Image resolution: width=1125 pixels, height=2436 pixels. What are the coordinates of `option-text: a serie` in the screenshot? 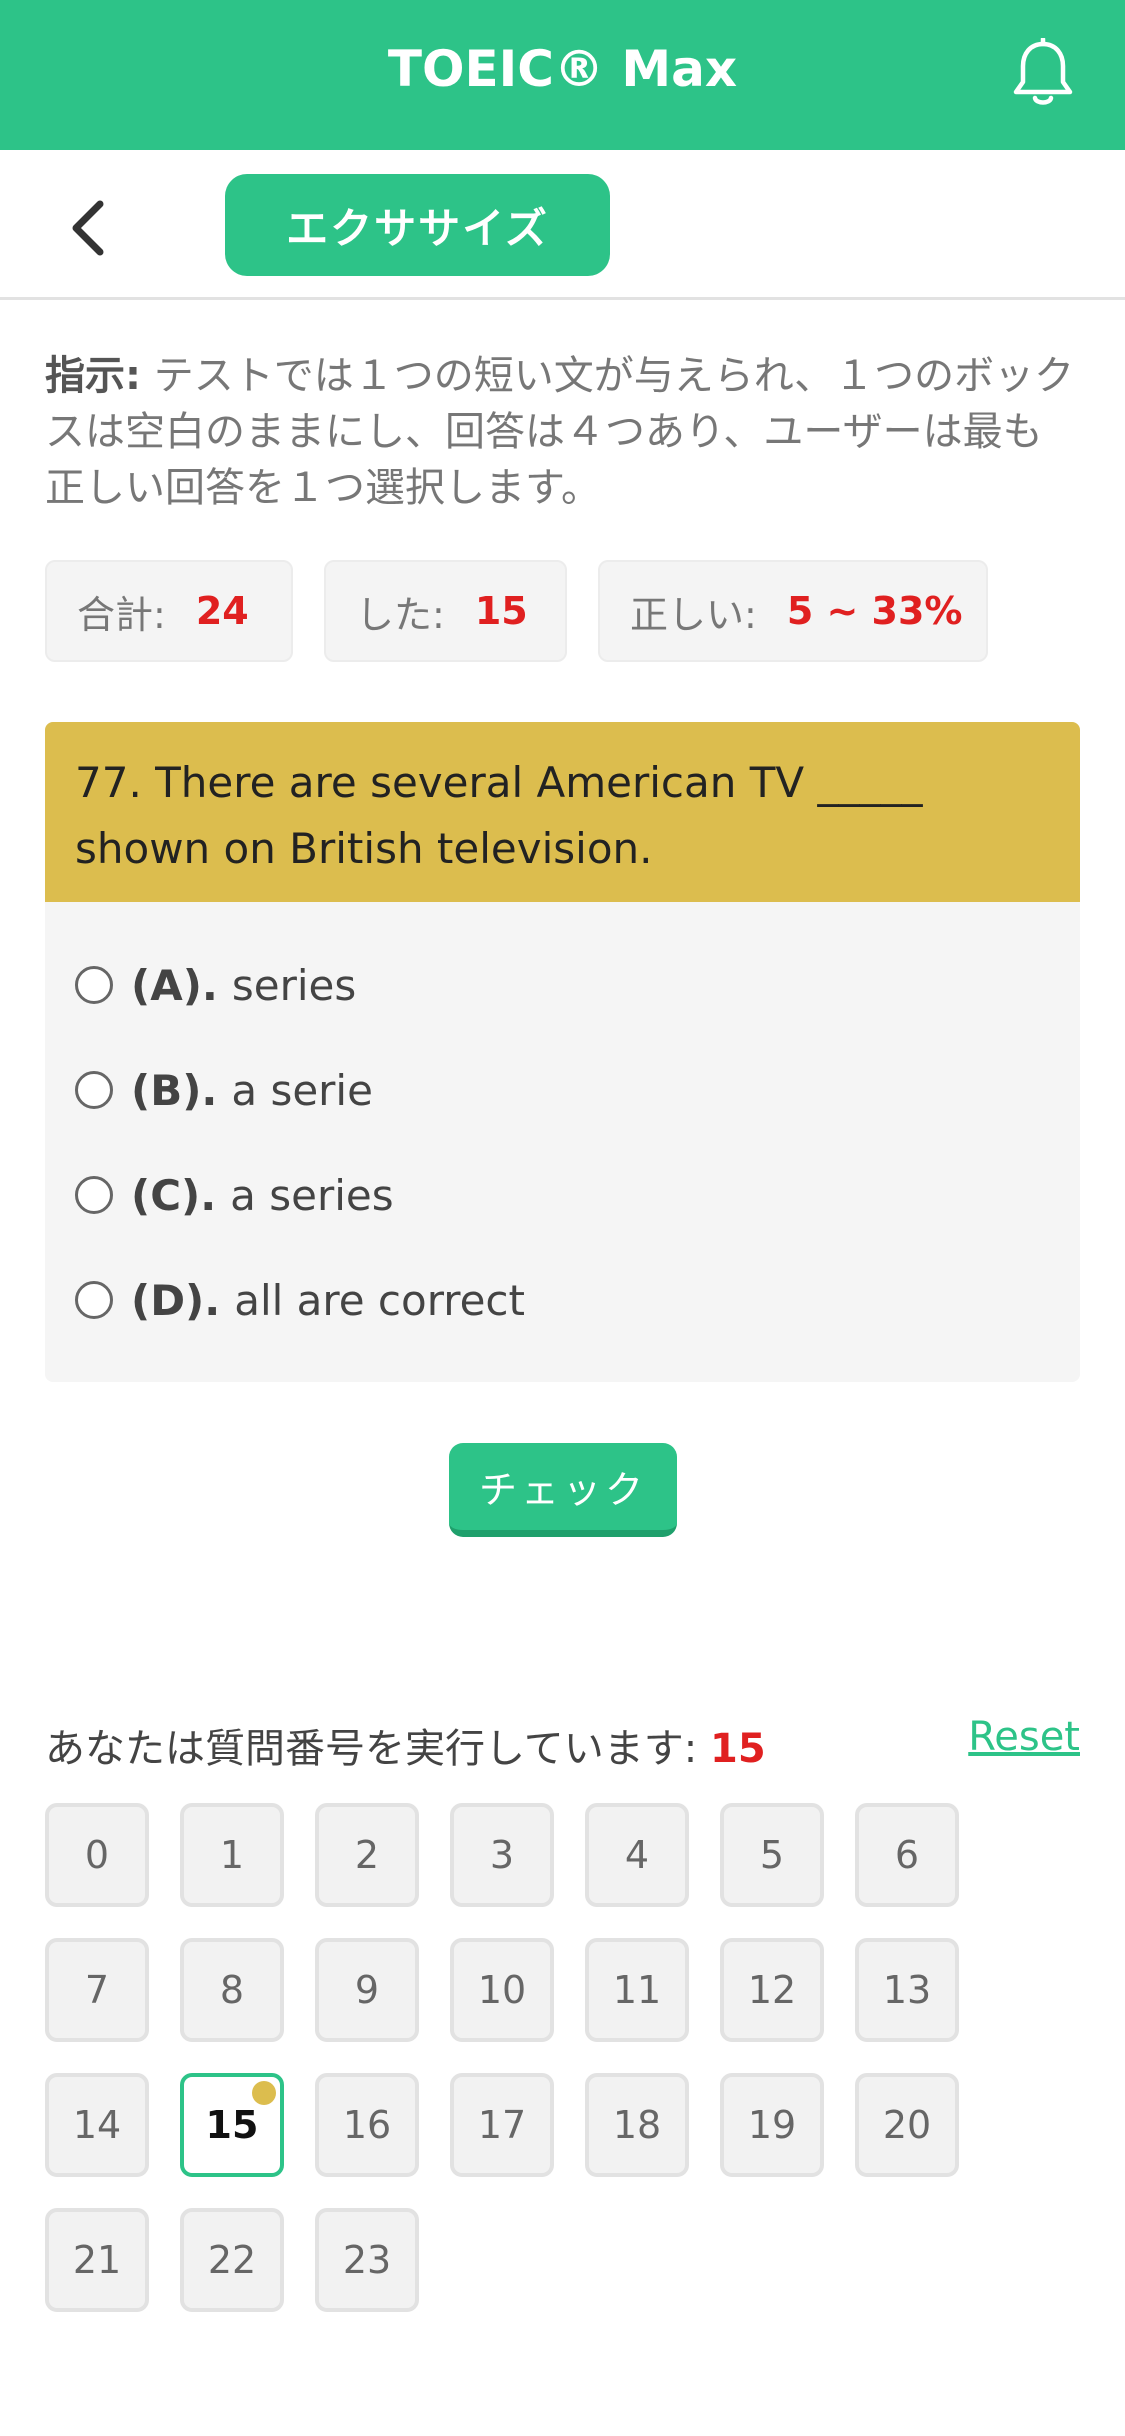 It's located at (302, 1090).